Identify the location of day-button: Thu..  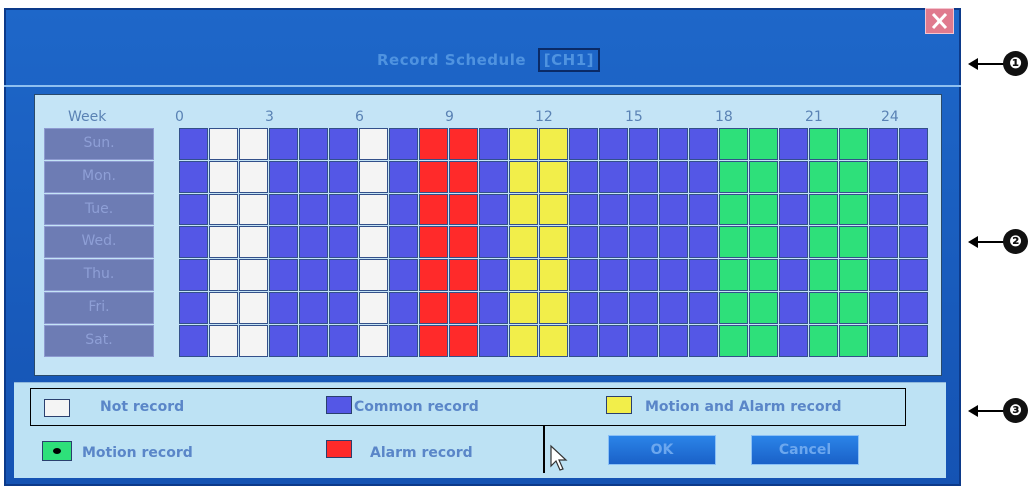
(99, 275).